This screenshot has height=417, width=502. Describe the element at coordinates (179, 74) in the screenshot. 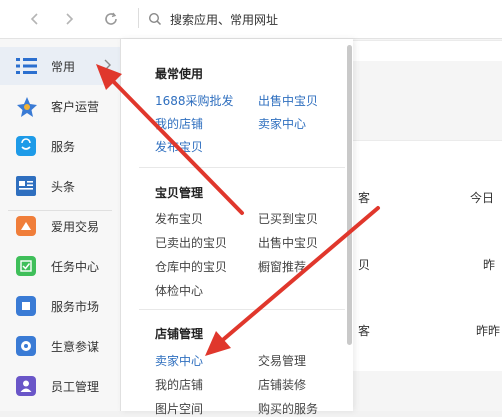

I see `section-title: 最常使用` at that location.